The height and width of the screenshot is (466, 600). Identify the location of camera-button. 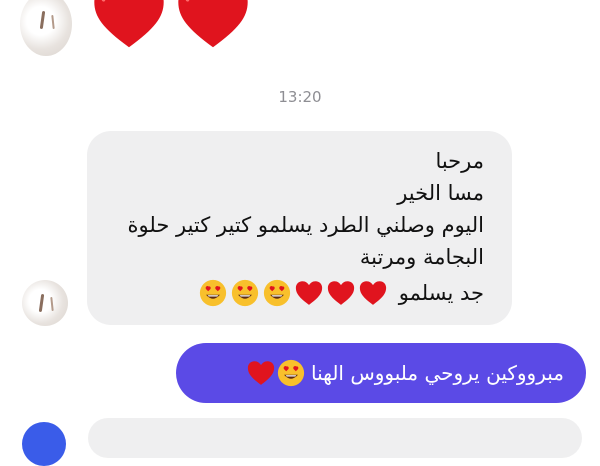
(44, 444).